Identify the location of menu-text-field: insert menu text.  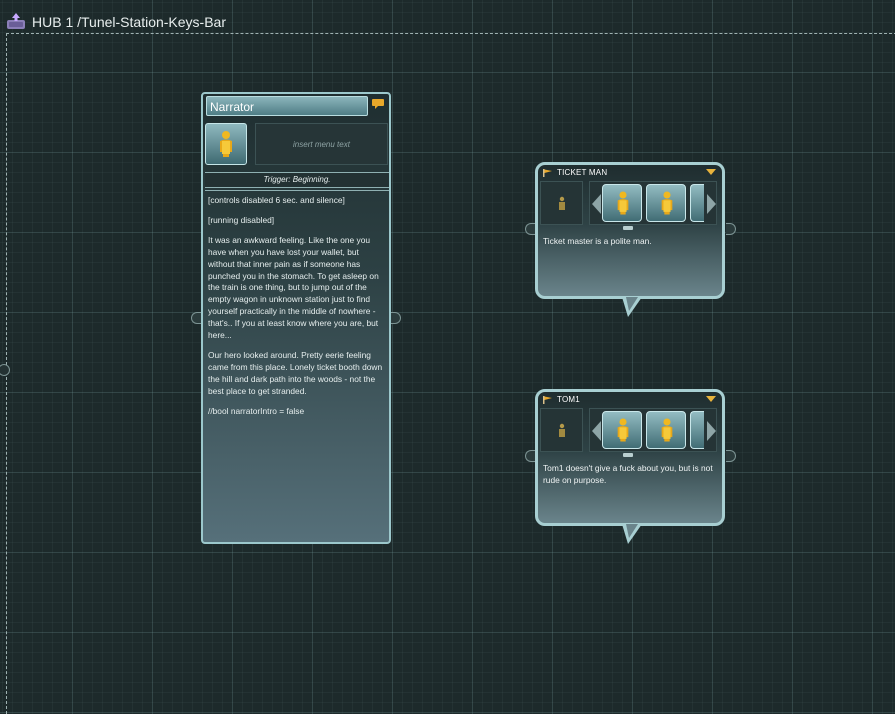
(321, 144).